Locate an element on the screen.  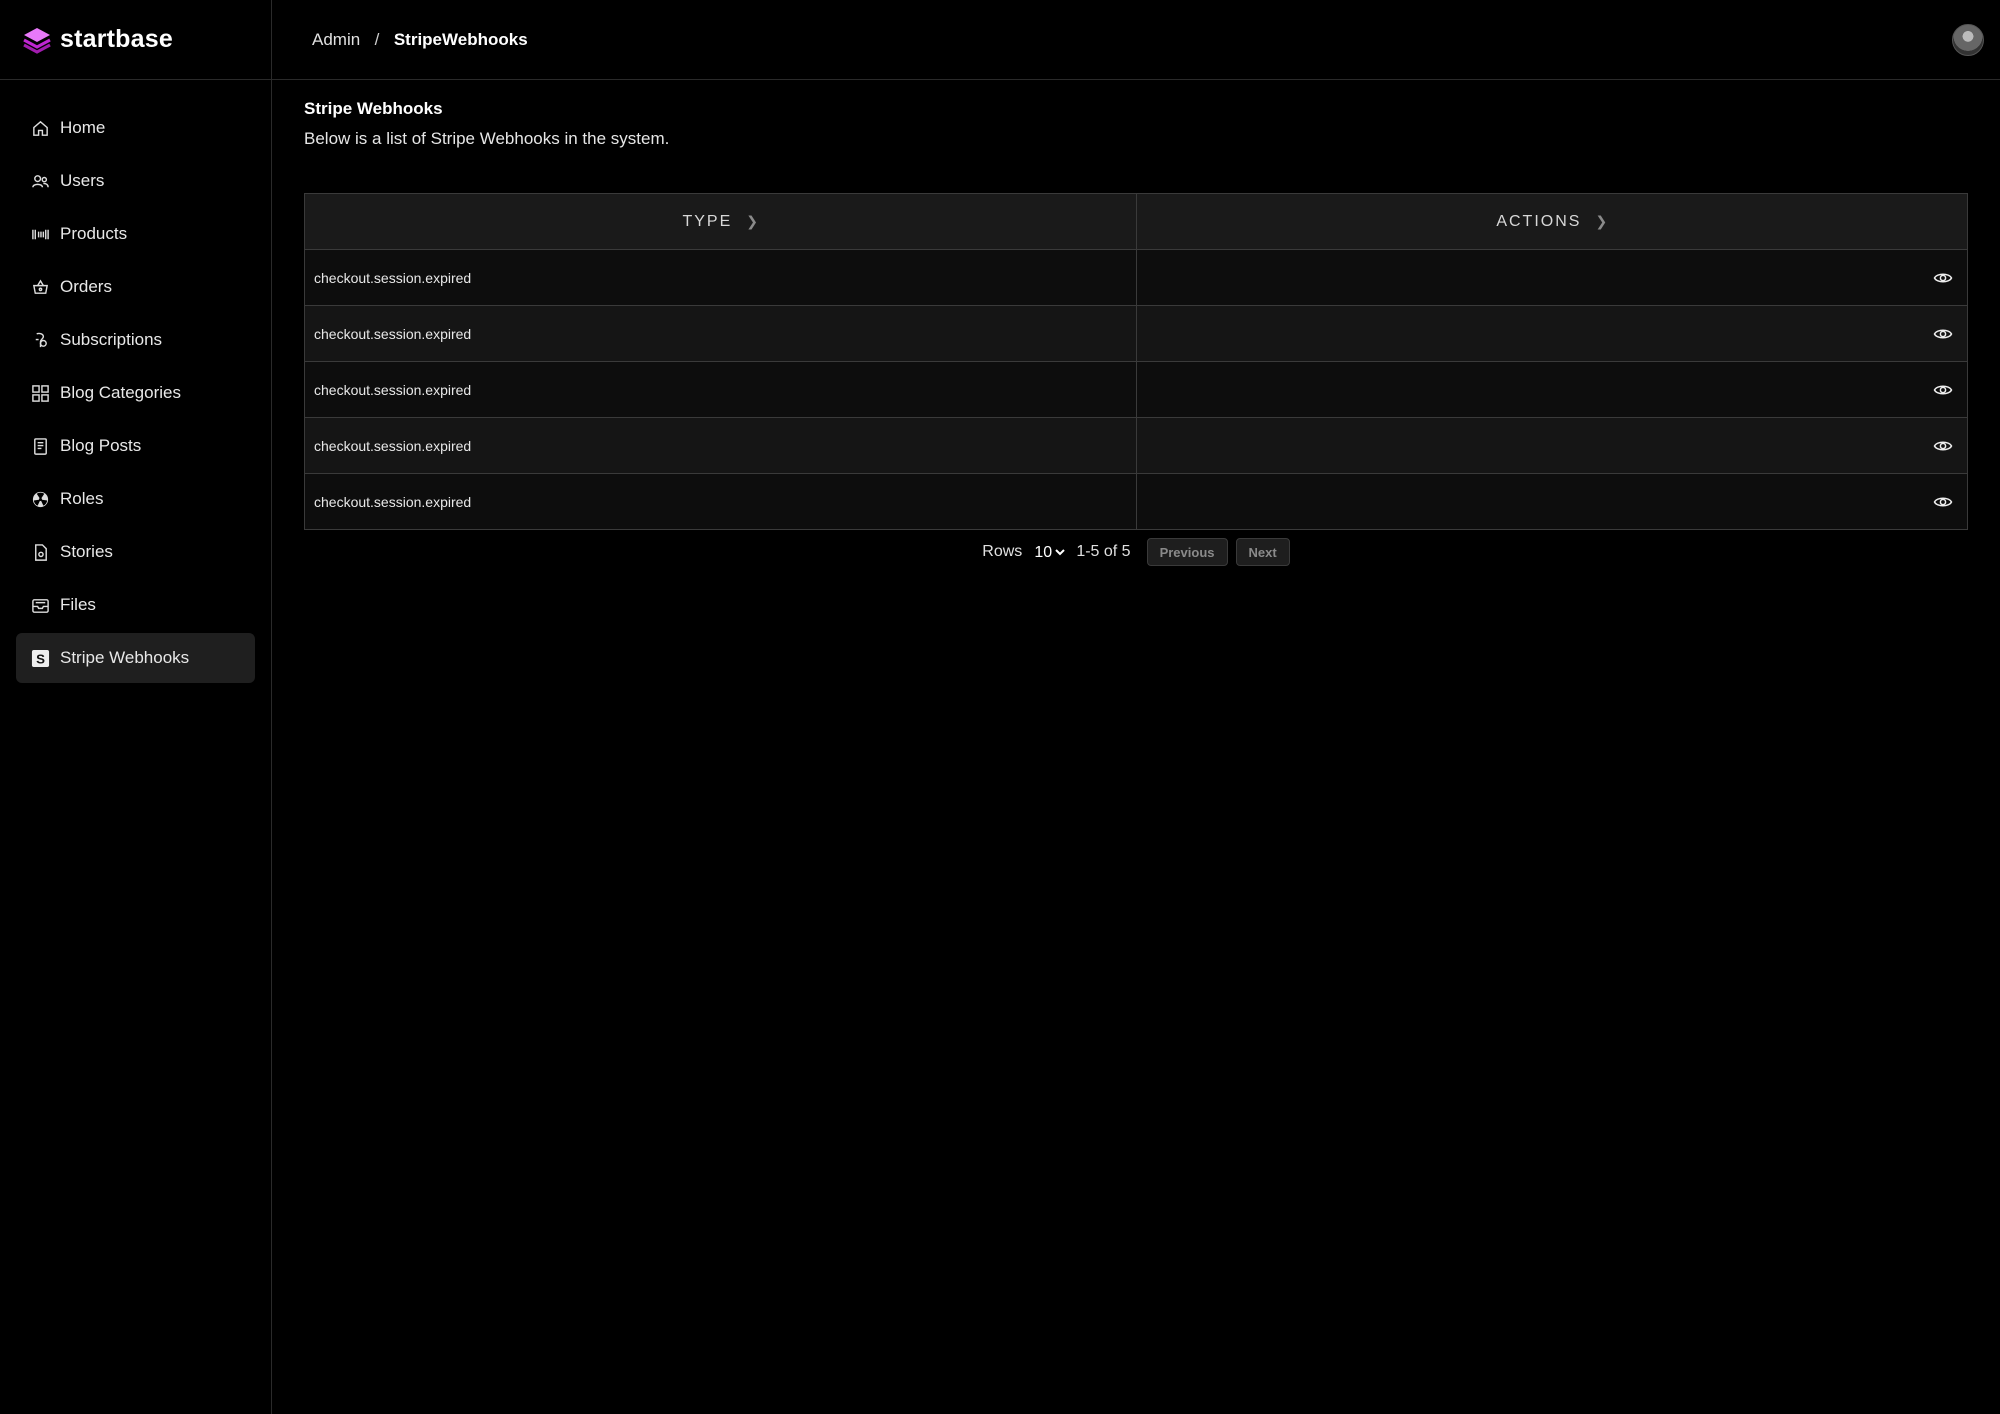
sidebar-item-subscriptions: Subscriptions is located at coordinates (135, 340).